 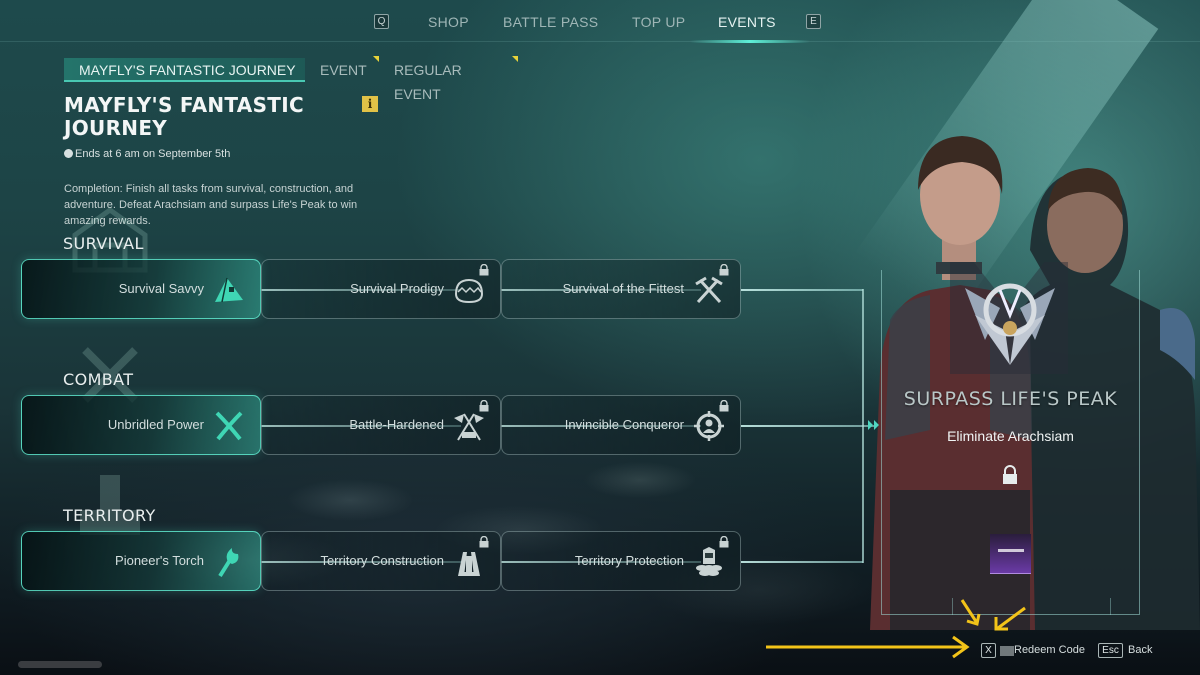 I want to click on territory-emblem-icon, so click(x=110, y=505).